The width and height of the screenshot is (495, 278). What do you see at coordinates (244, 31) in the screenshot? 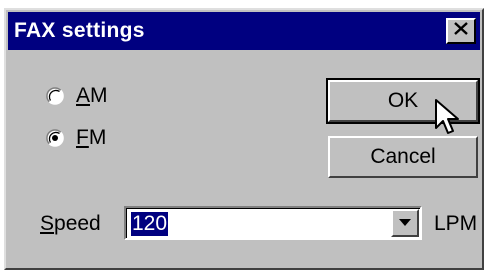
I see `title-bar: FAX settings` at bounding box center [244, 31].